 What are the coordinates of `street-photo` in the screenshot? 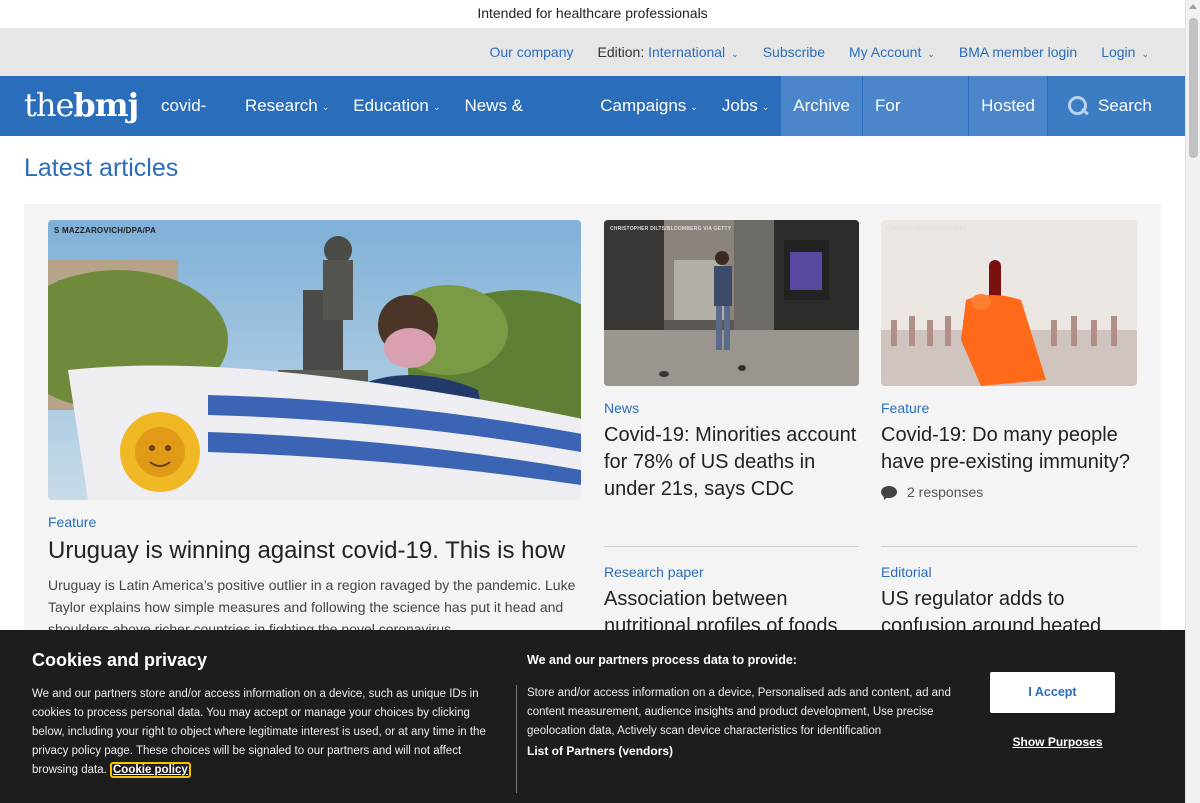 It's located at (731, 303).